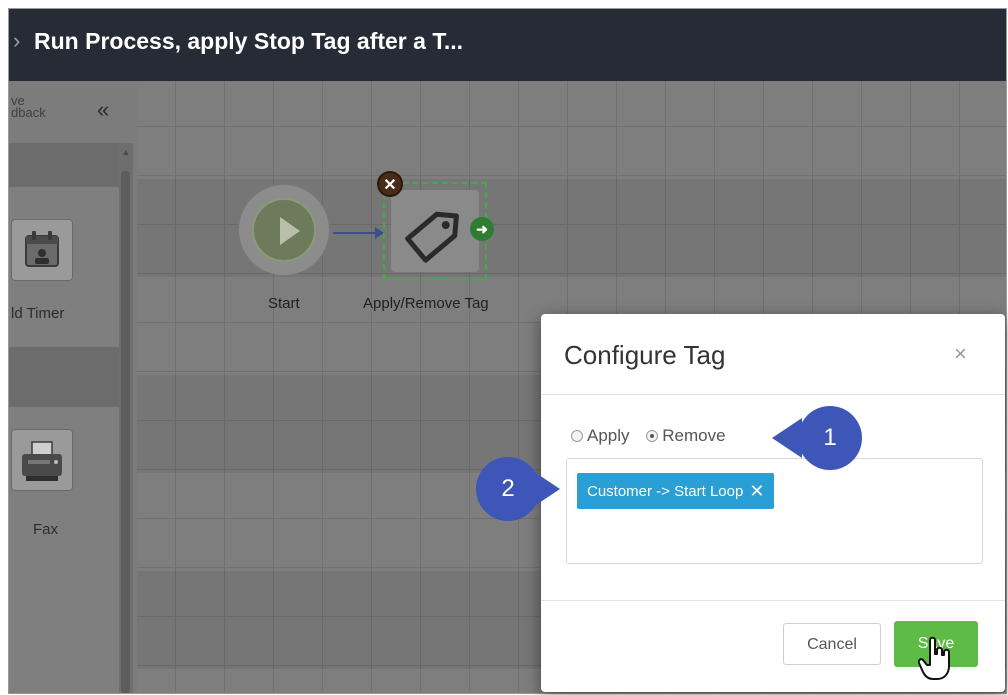  Describe the element at coordinates (73, 112) in the screenshot. I see `sidebar-header: ve dback «` at that location.